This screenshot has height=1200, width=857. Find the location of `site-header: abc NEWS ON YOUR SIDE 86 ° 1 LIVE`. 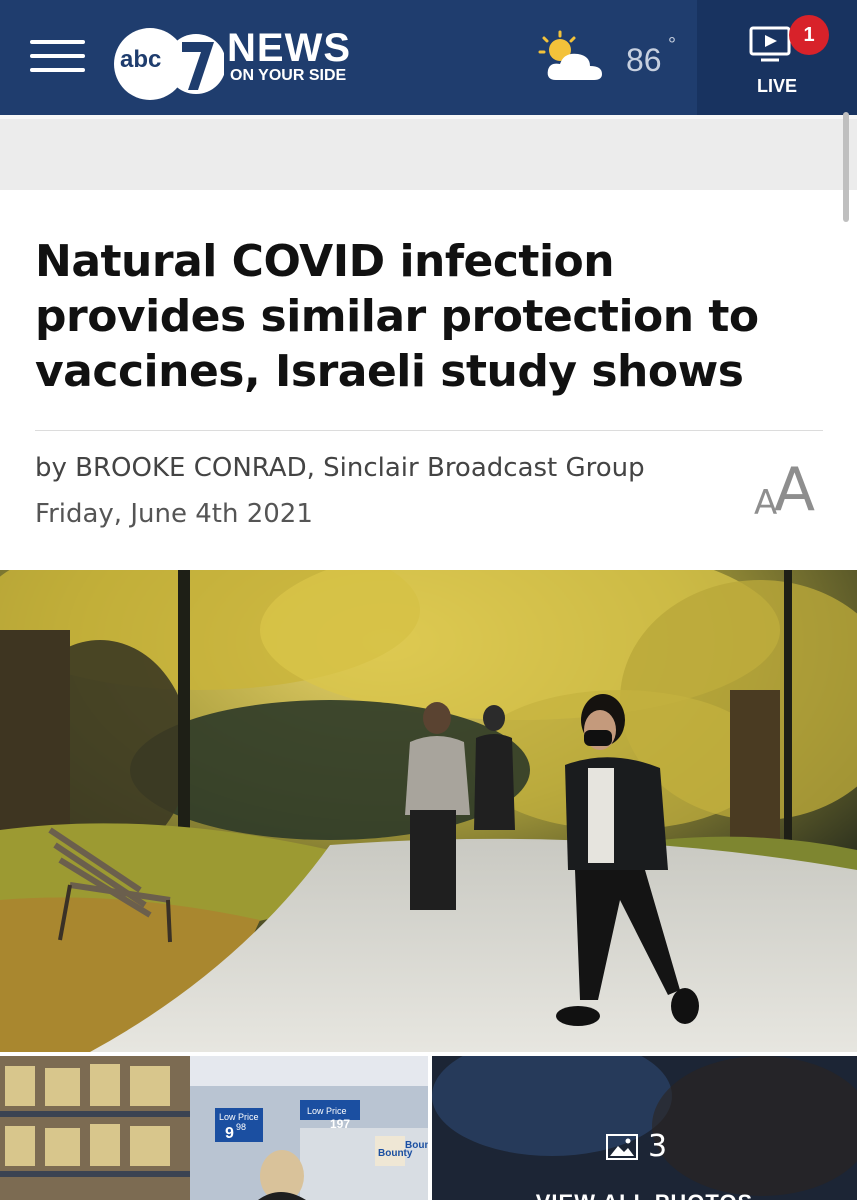

site-header: abc NEWS ON YOUR SIDE 86 ° 1 LIVE is located at coordinates (428, 57).